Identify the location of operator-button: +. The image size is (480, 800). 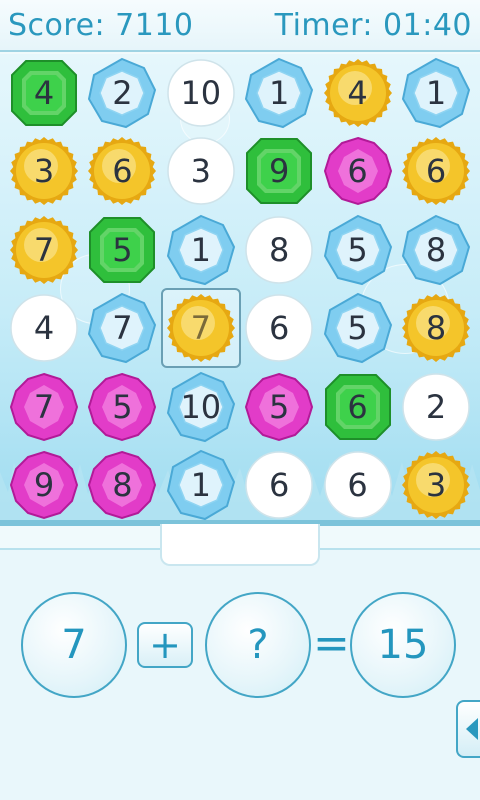
(165, 645).